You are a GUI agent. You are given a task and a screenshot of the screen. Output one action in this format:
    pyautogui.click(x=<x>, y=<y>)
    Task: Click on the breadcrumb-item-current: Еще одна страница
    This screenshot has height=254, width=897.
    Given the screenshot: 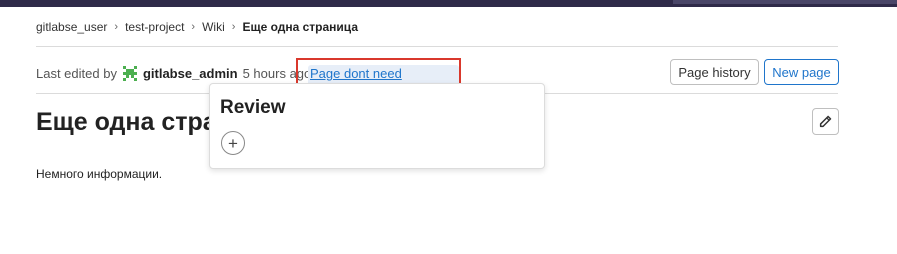 What is the action you would take?
    pyautogui.click(x=300, y=27)
    